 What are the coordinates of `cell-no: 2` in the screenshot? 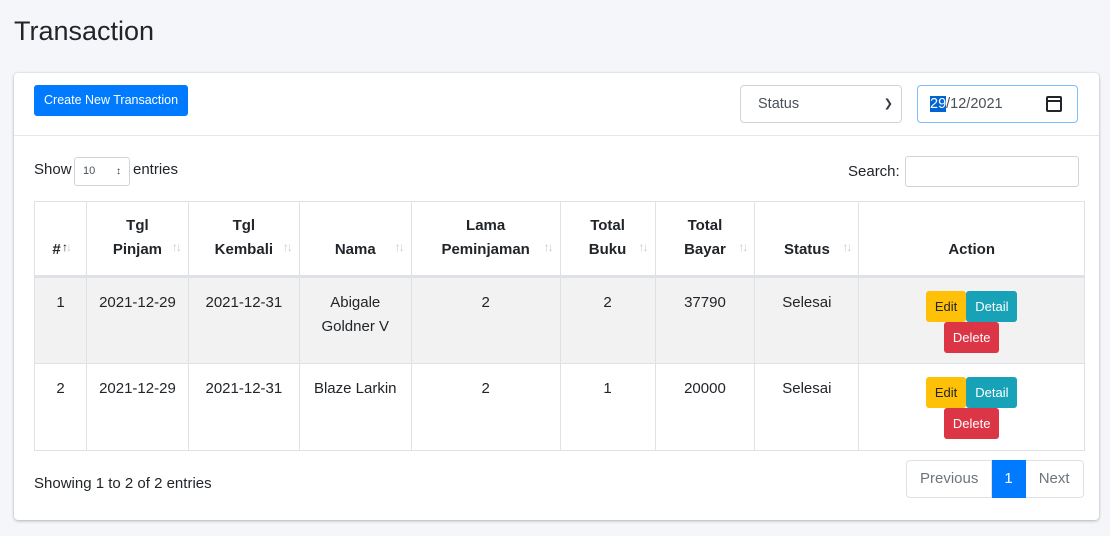 It's located at (60, 407).